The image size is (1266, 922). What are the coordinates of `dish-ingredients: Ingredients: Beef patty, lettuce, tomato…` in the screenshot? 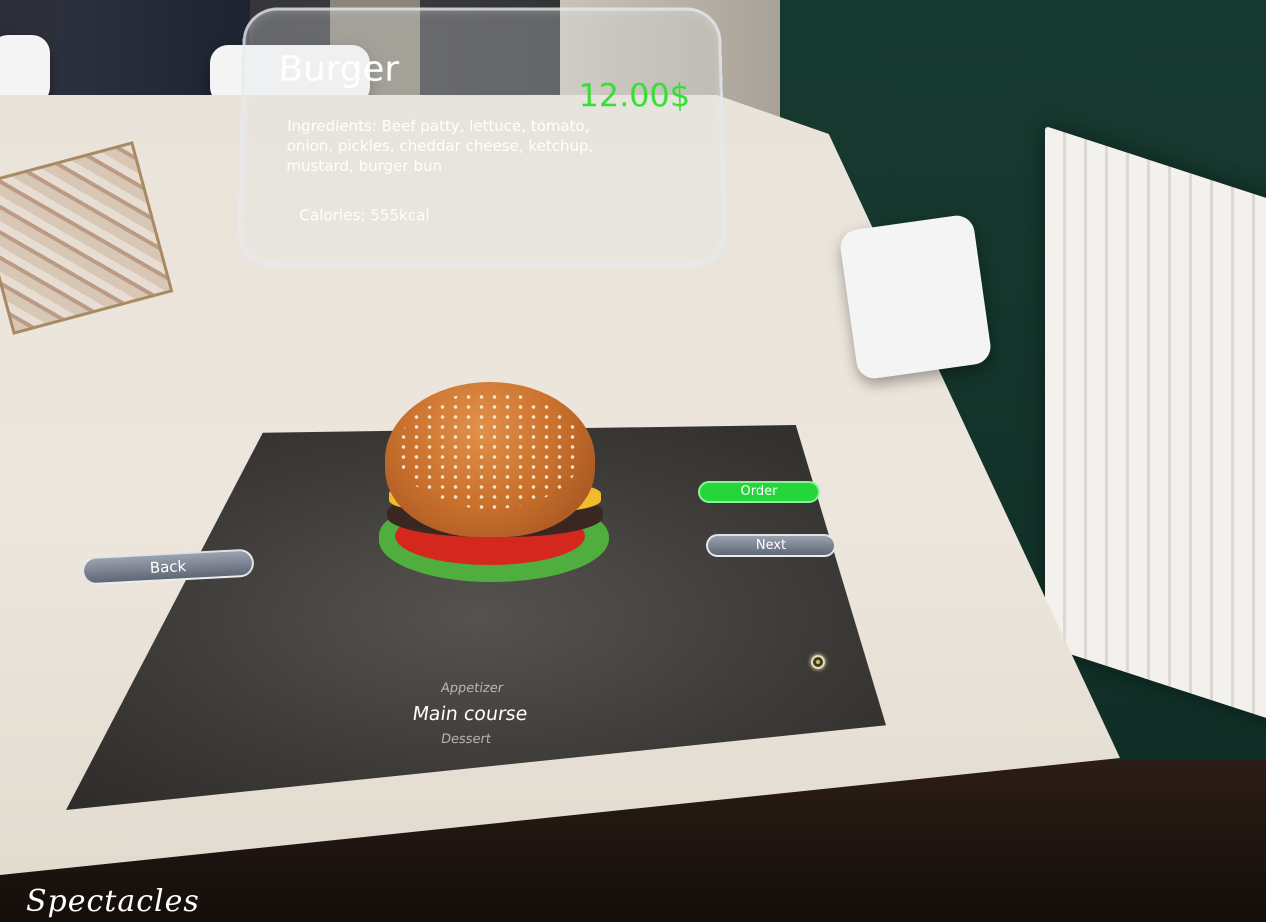 It's located at (452, 146).